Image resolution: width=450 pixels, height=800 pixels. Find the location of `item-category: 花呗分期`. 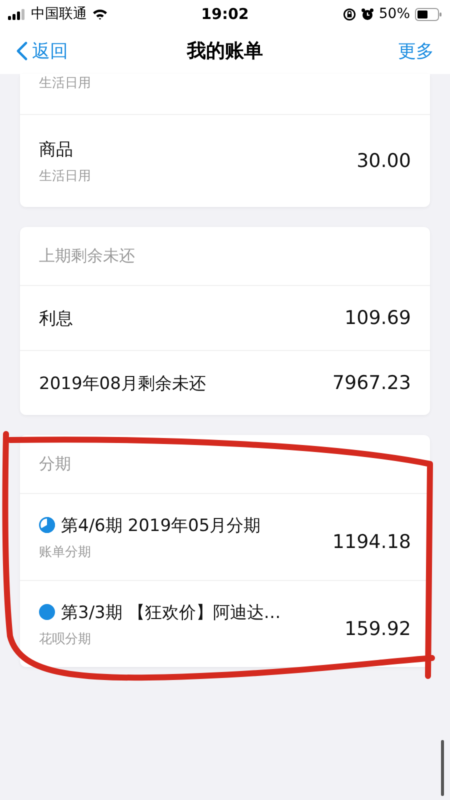

item-category: 花呗分期 is located at coordinates (65, 639).